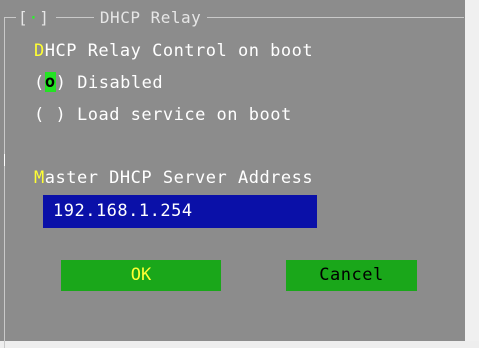 The image size is (479, 348). I want to click on close-bracket-left: [, so click(23, 17).